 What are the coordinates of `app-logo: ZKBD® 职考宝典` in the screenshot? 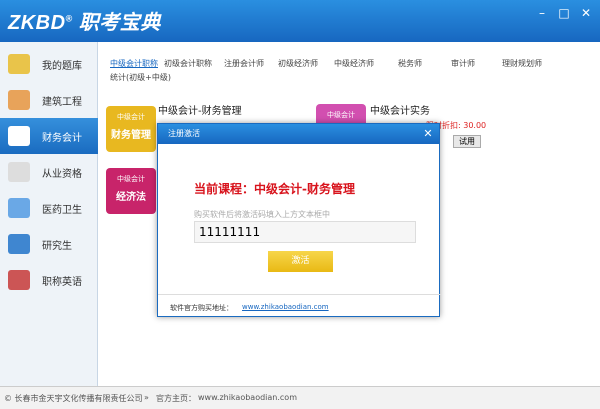 It's located at (84, 23).